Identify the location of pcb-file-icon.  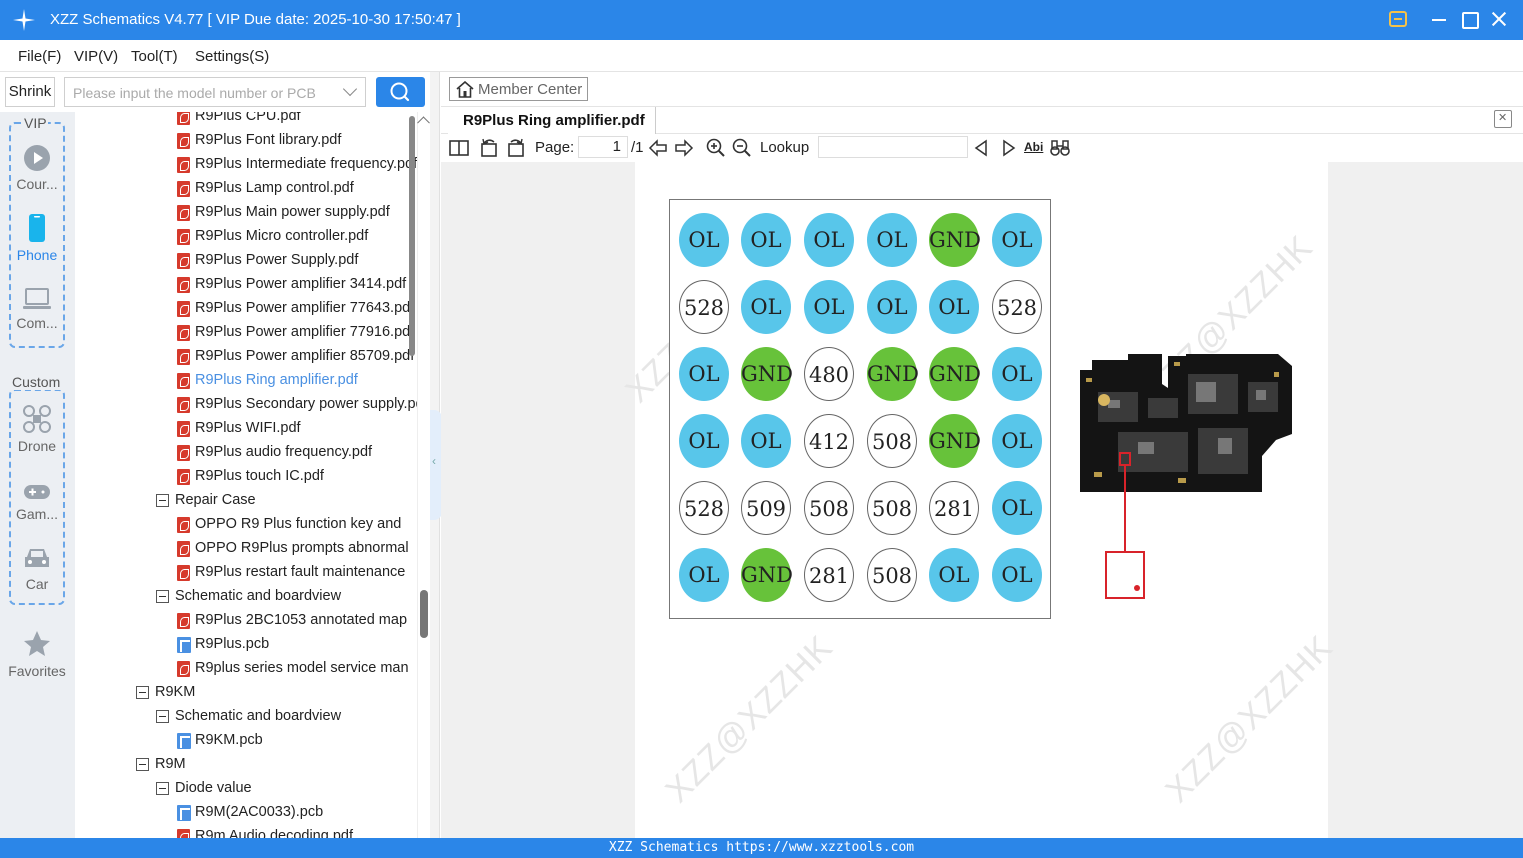
(184, 813).